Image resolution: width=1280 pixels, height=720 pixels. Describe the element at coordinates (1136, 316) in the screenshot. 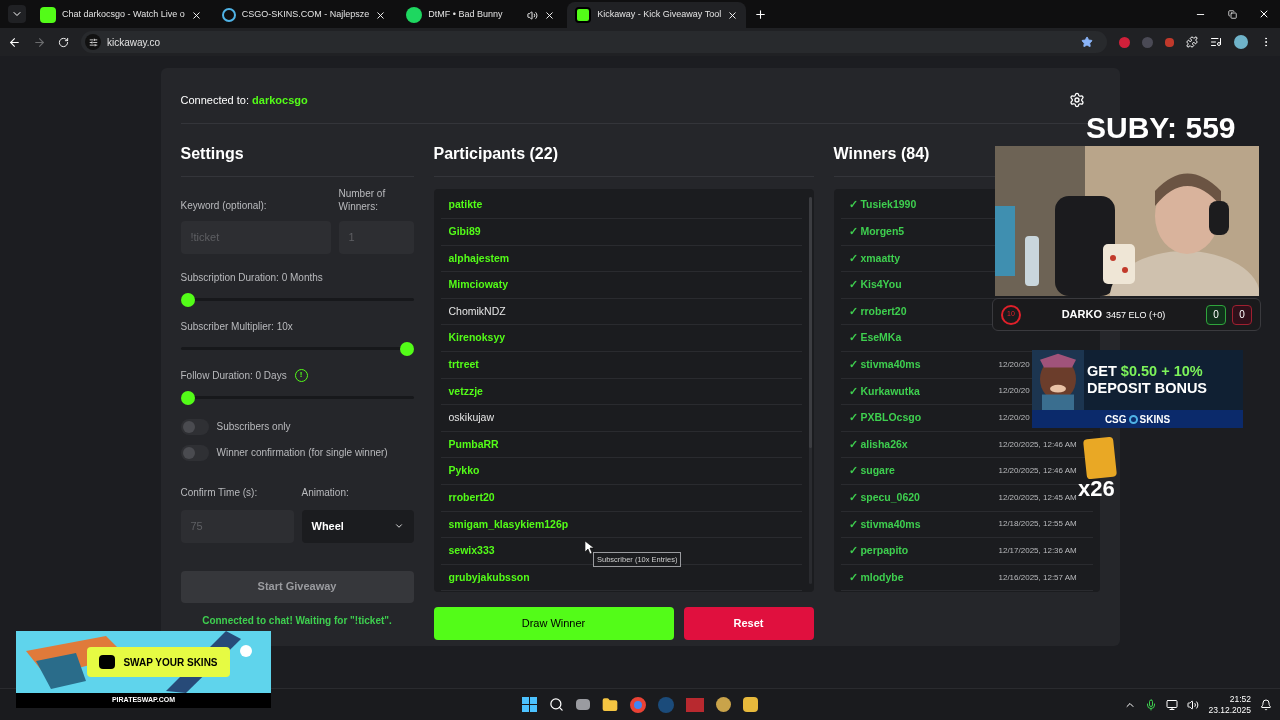

I see `elo-rating: 3457 ELO (+0)` at that location.